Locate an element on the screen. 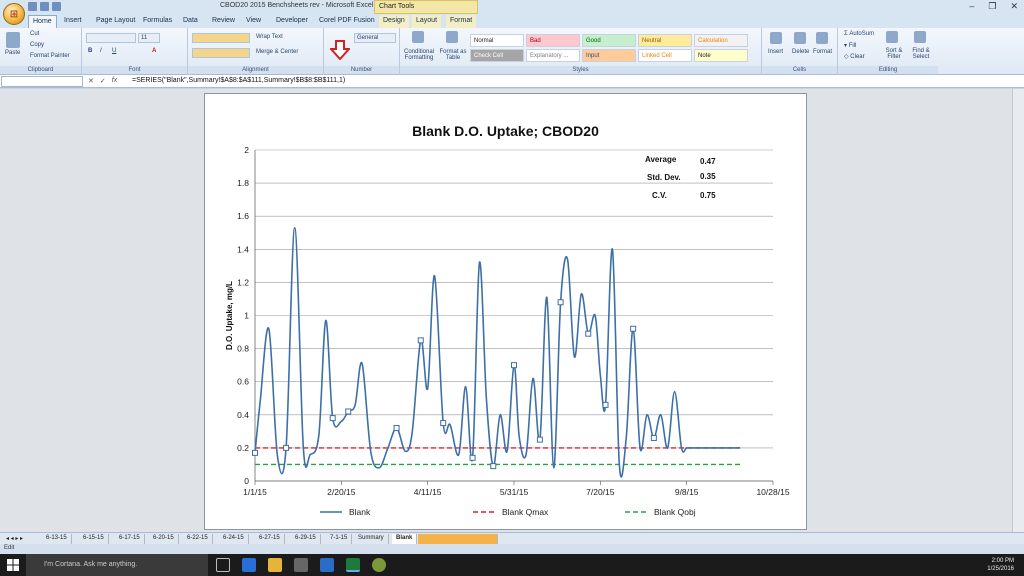  sheet-tab-summary: Summary is located at coordinates (371, 539).